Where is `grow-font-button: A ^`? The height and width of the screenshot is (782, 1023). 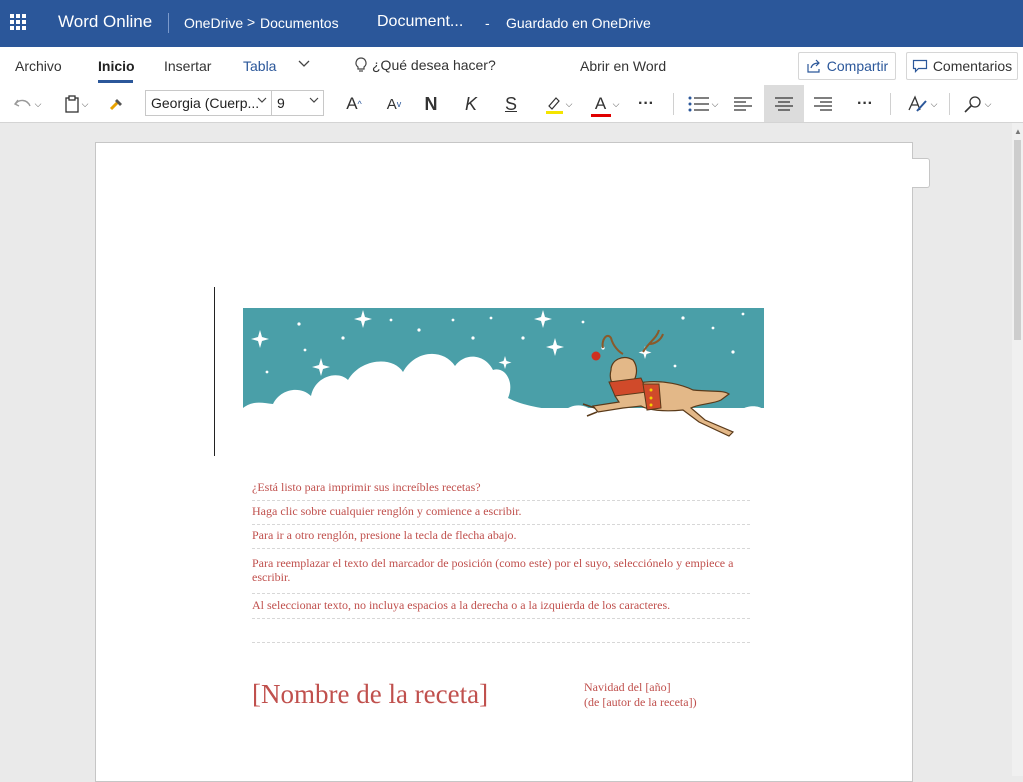
grow-font-button: A ^ is located at coordinates (354, 104).